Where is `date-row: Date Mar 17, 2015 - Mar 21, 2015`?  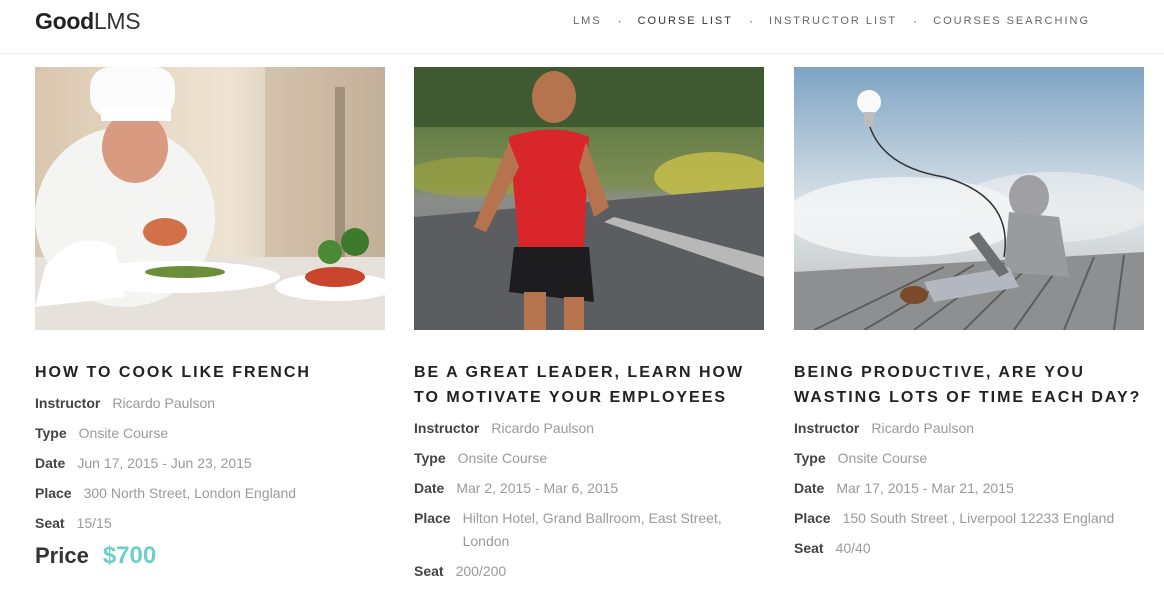 date-row: Date Mar 17, 2015 - Mar 21, 2015 is located at coordinates (969, 488).